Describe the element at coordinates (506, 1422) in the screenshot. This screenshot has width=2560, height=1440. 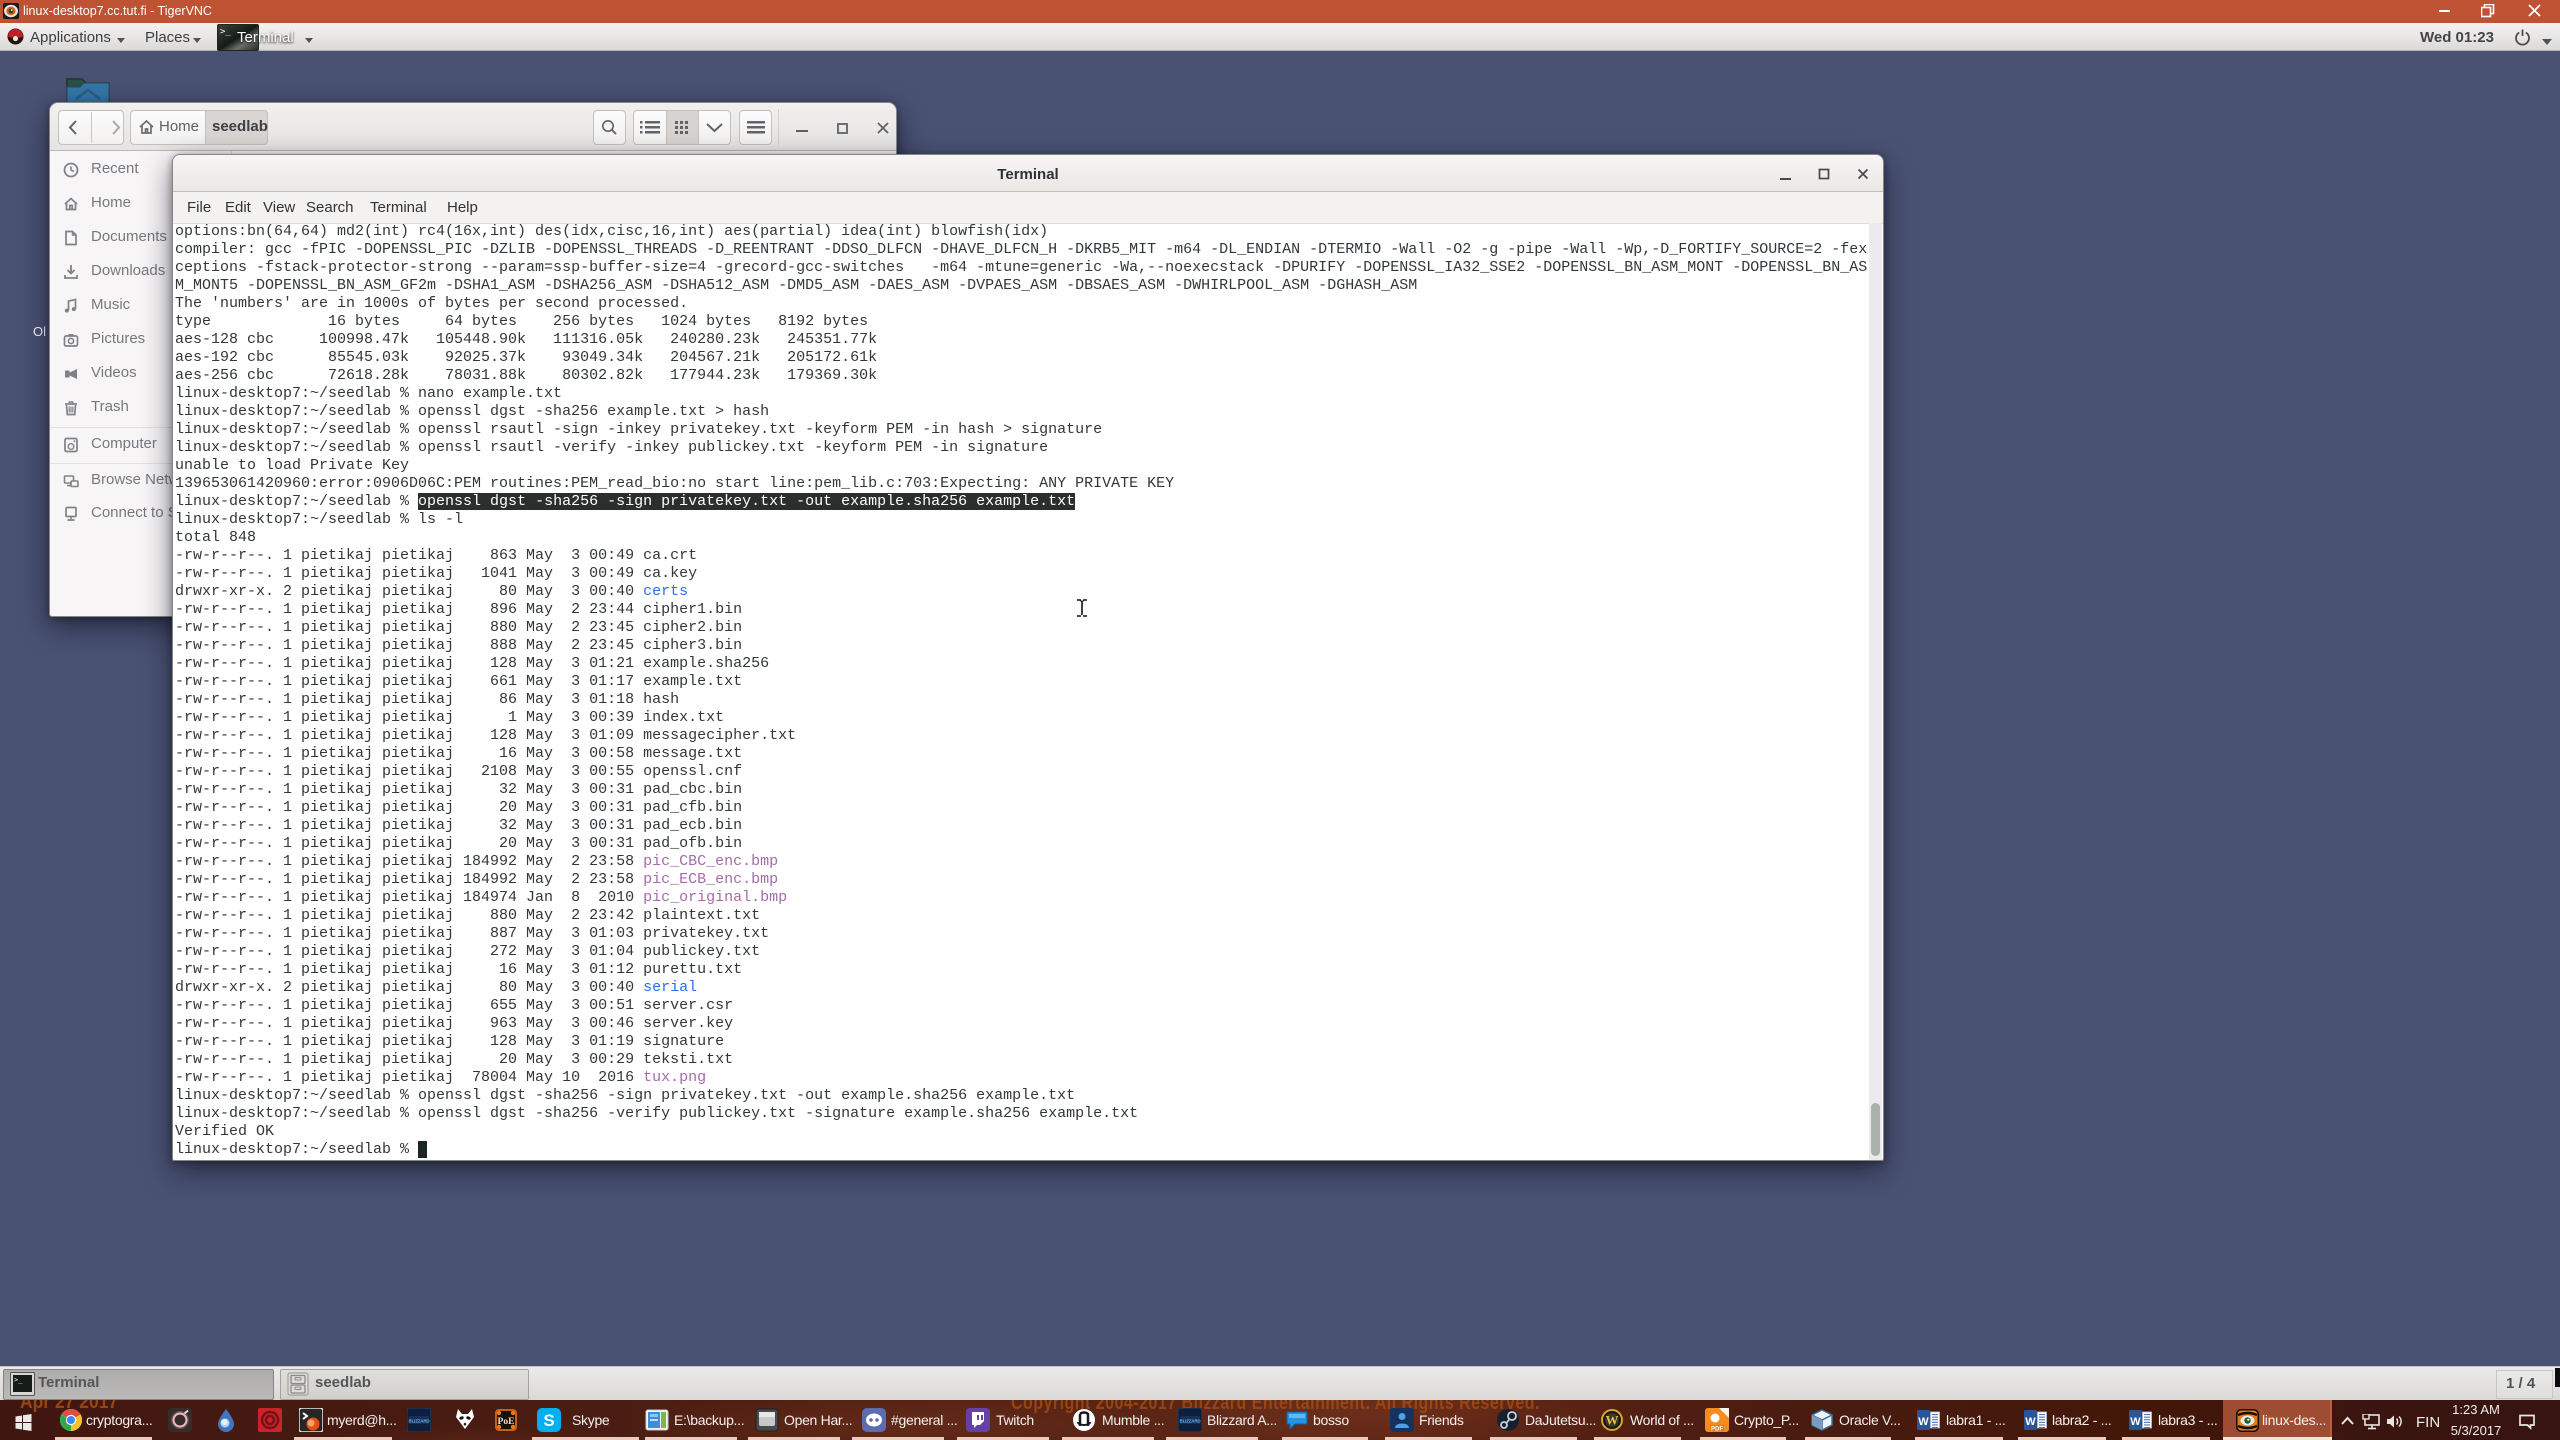
I see `svg-text: PoE` at that location.